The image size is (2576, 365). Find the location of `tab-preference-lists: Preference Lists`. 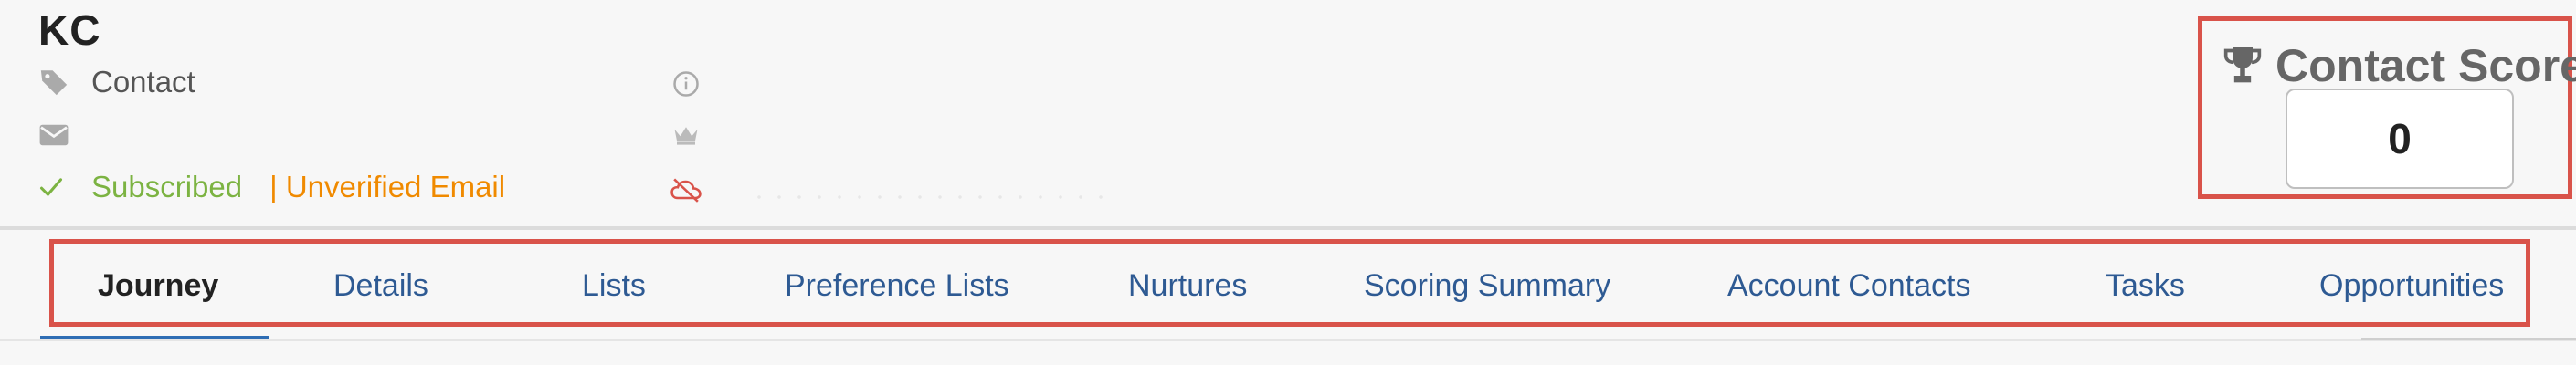

tab-preference-lists: Preference Lists is located at coordinates (897, 286).